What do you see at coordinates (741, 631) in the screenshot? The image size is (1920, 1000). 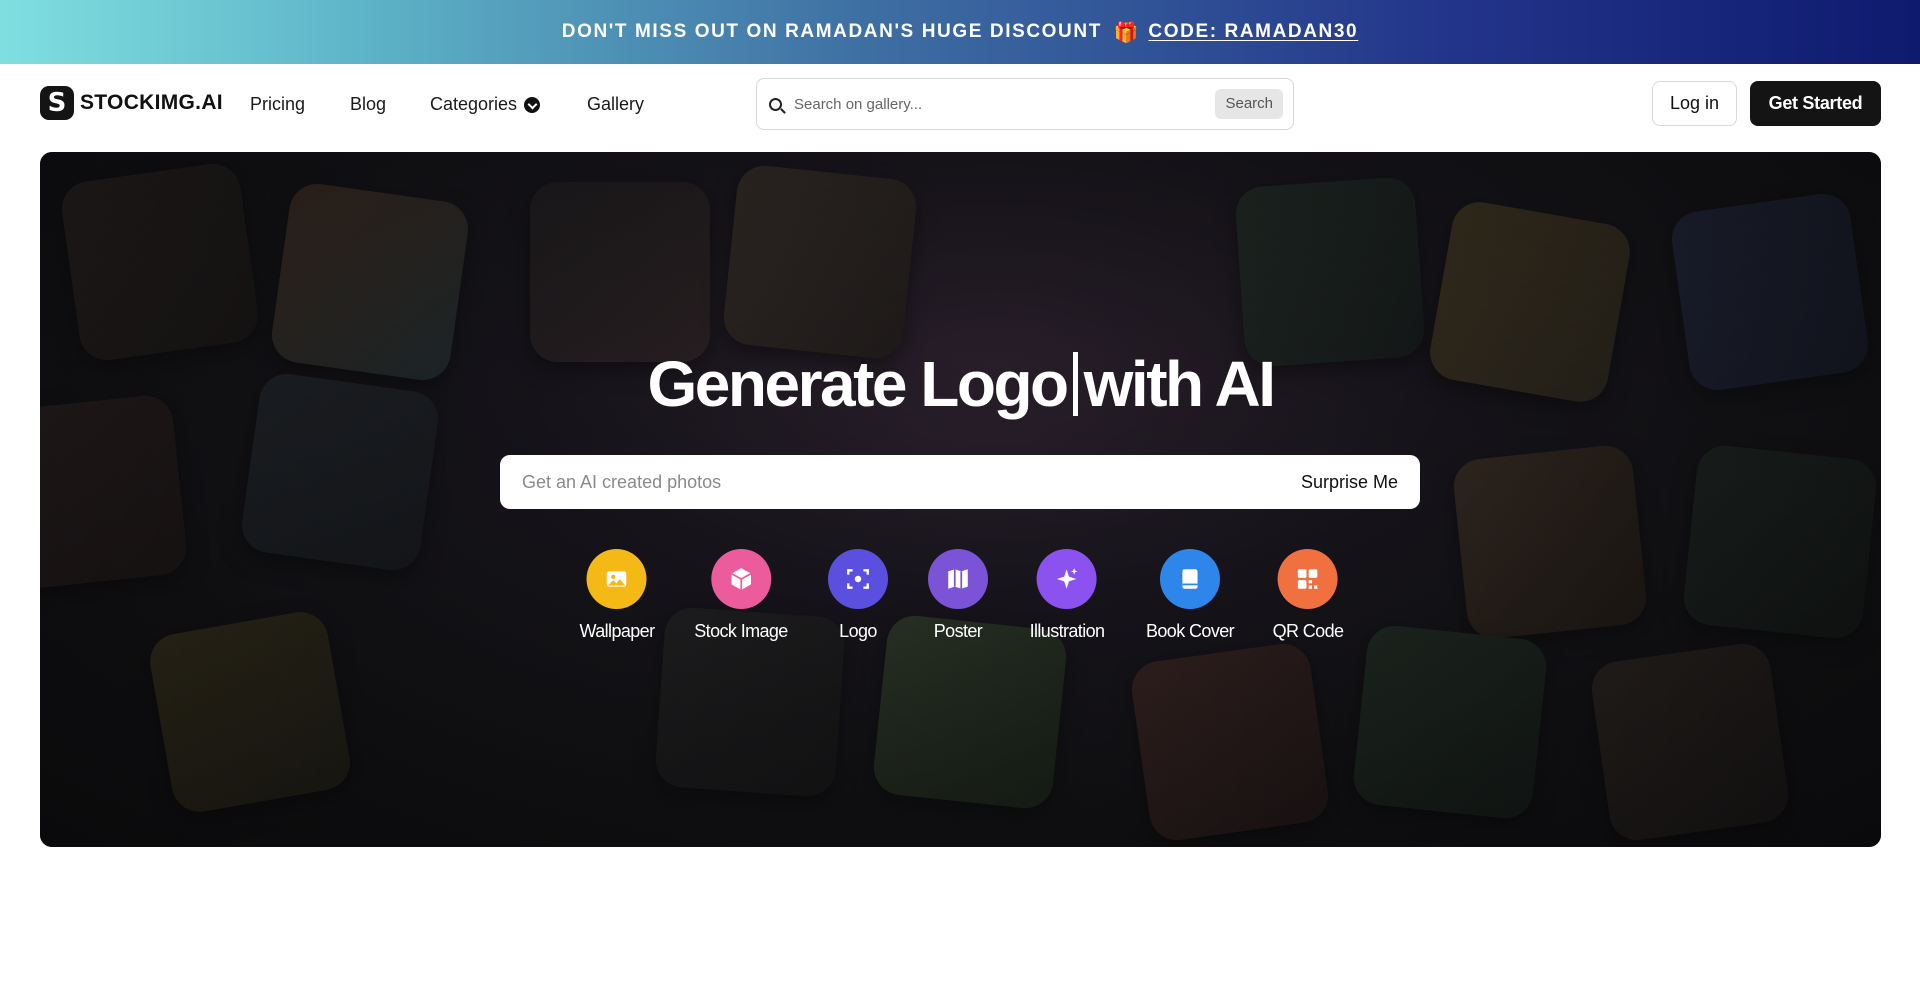 I see `category-label: Stock Image` at bounding box center [741, 631].